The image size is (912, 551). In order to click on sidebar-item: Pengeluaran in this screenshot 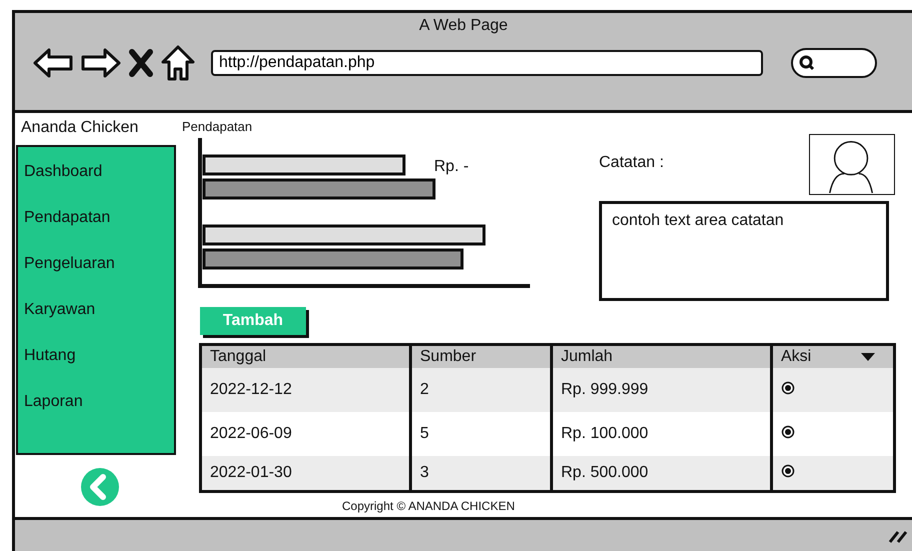, I will do `click(99, 278)`.